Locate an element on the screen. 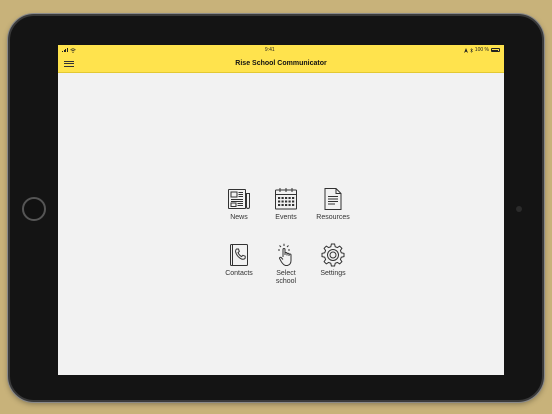  tile-contacts: Contacts is located at coordinates (239, 260).